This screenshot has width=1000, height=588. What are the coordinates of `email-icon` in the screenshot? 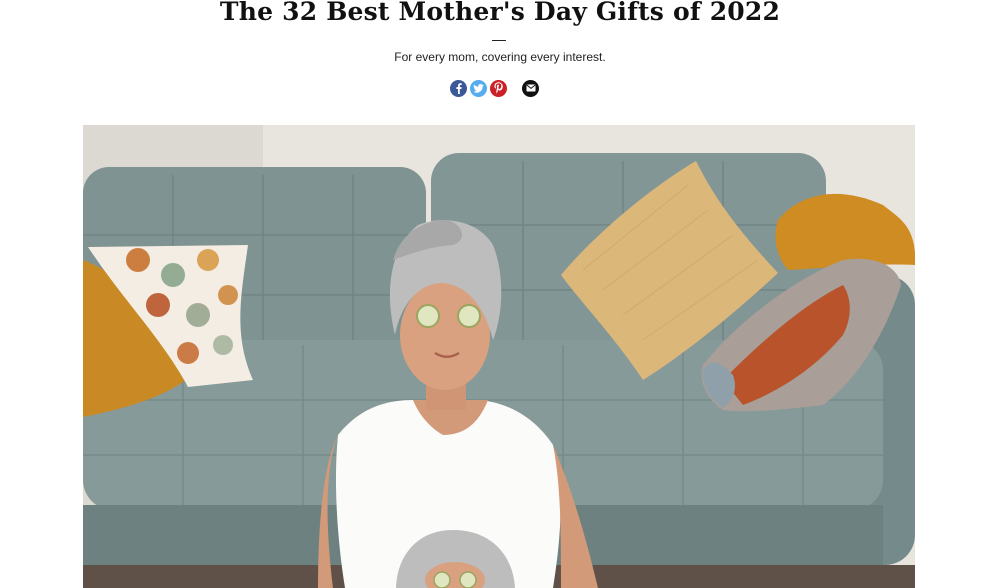 It's located at (530, 88).